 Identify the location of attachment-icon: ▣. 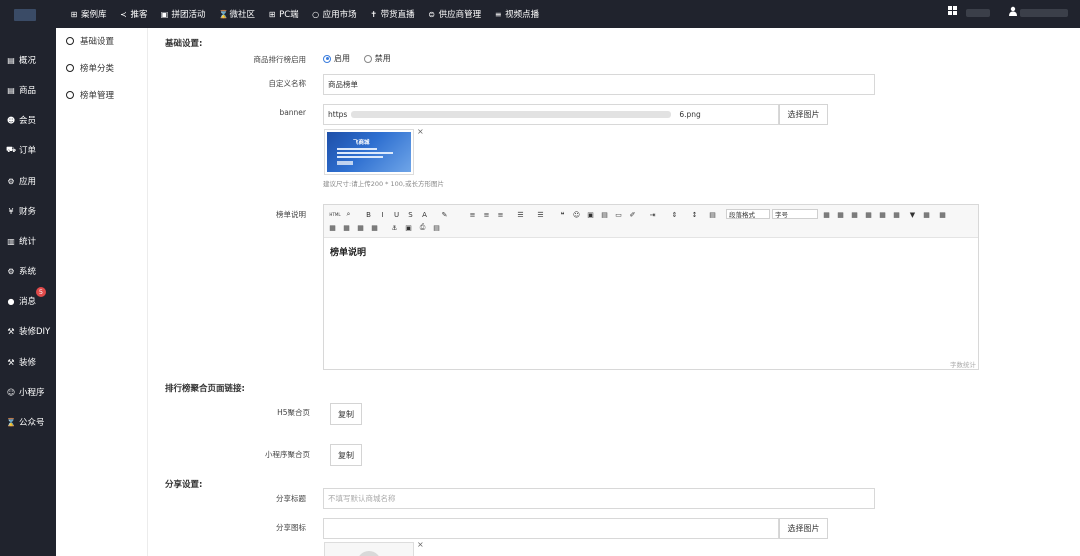
(408, 227).